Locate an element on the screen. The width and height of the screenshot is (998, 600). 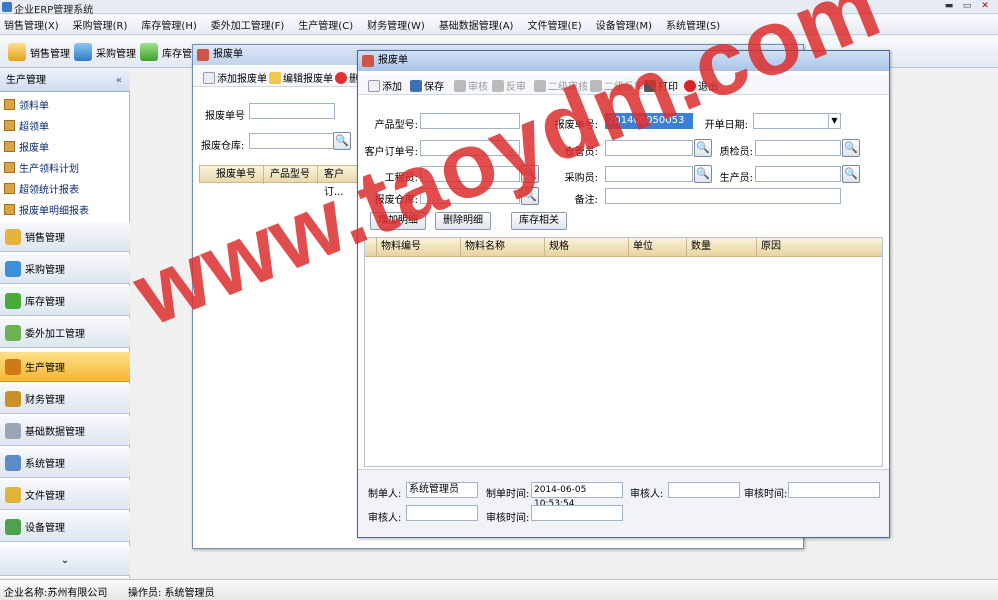
chevron-down-icon: ⌄ is located at coordinates (65, 560).